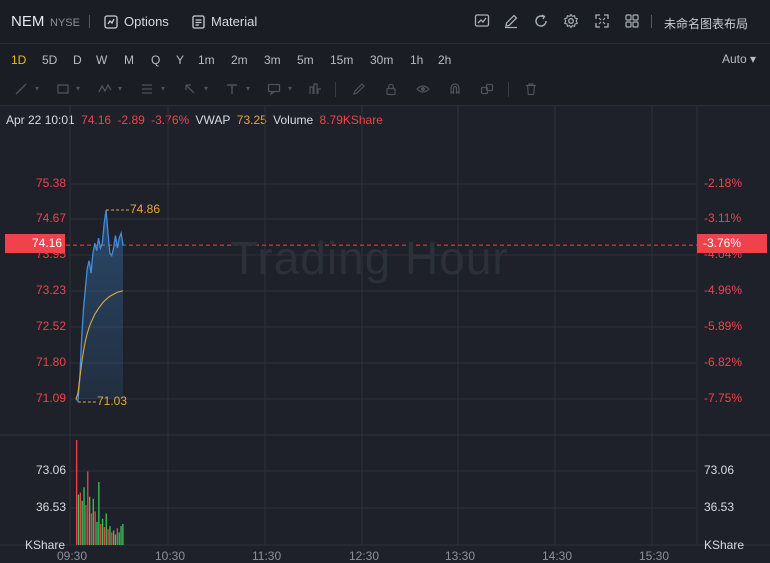  Describe the element at coordinates (723, 326) in the screenshot. I see `pct-axis-label: -5.89%` at that location.